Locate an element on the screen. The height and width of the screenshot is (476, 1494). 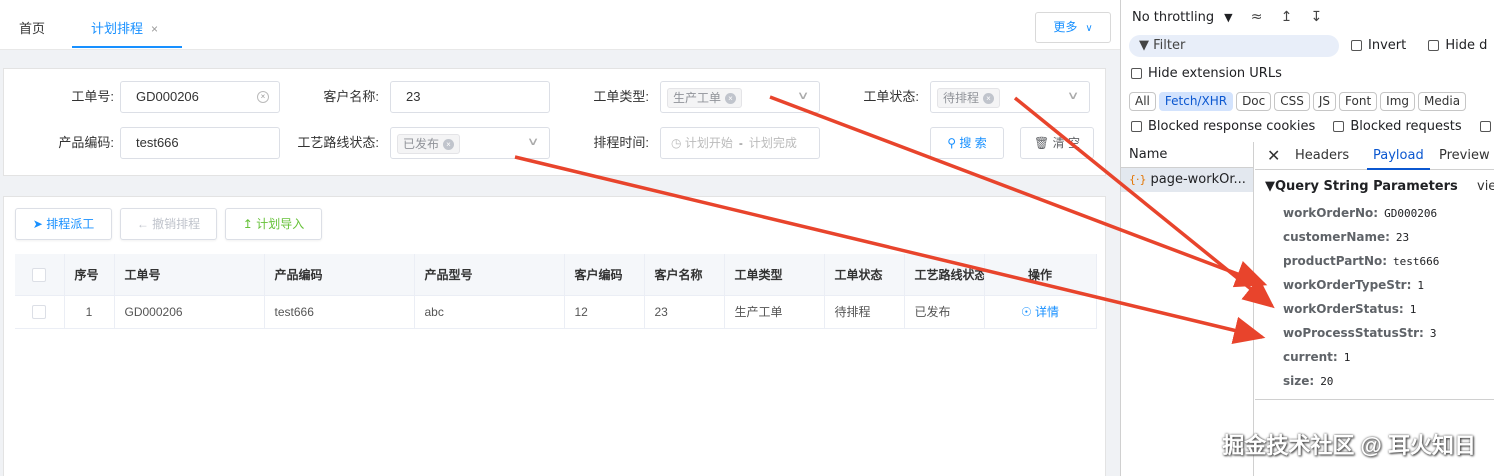
close-icon: ✕ is located at coordinates (1273, 156).